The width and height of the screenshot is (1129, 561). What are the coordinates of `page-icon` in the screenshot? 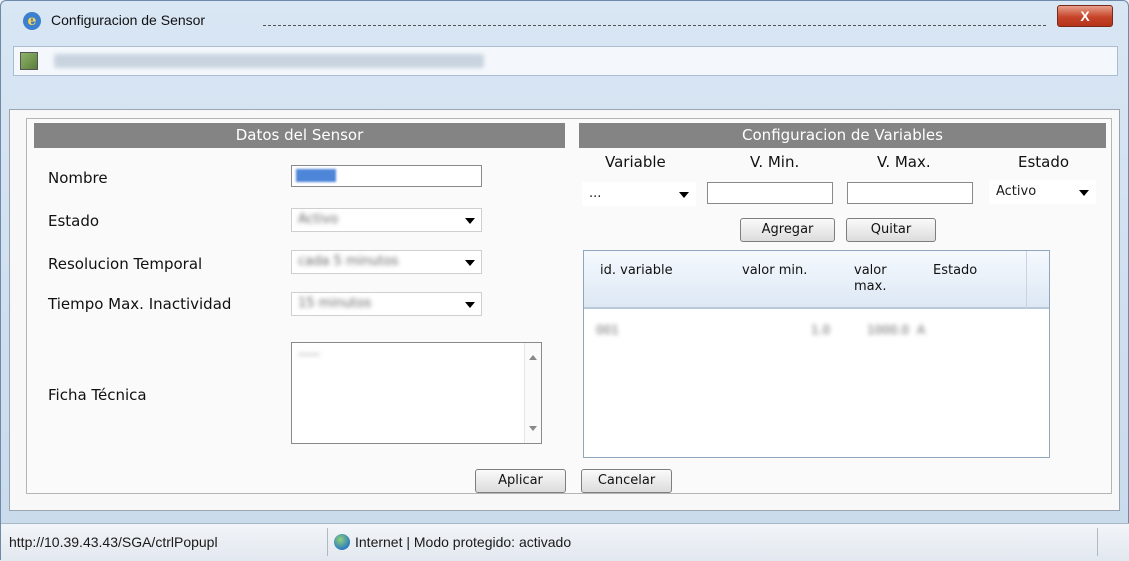 It's located at (29, 61).